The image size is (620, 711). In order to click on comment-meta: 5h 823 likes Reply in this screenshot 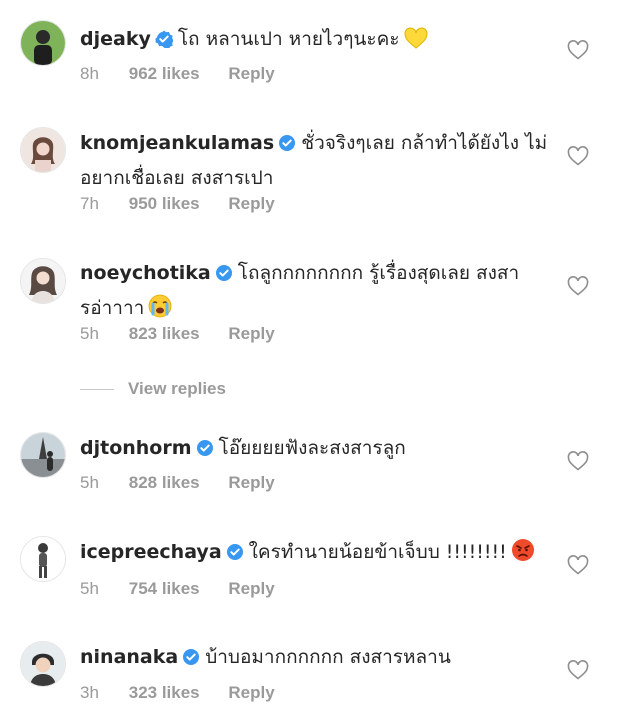, I will do `click(177, 334)`.